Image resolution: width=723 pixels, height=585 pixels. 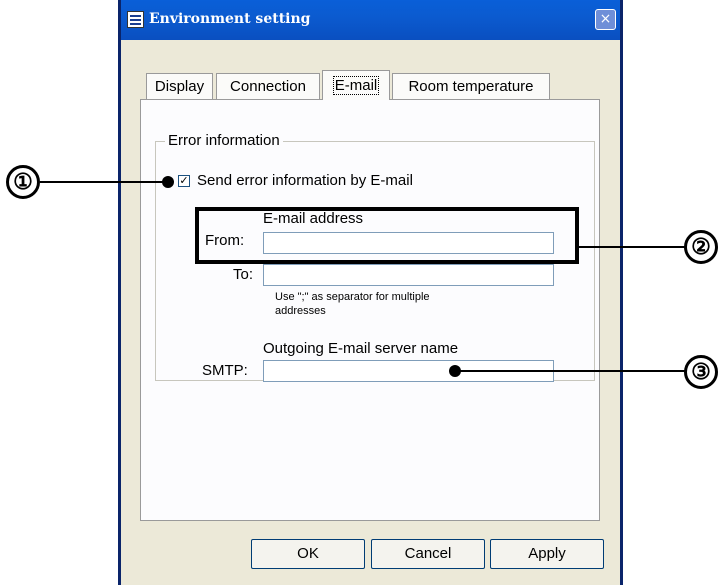 What do you see at coordinates (300, 311) in the screenshot?
I see `separator-note-line2: addresses` at bounding box center [300, 311].